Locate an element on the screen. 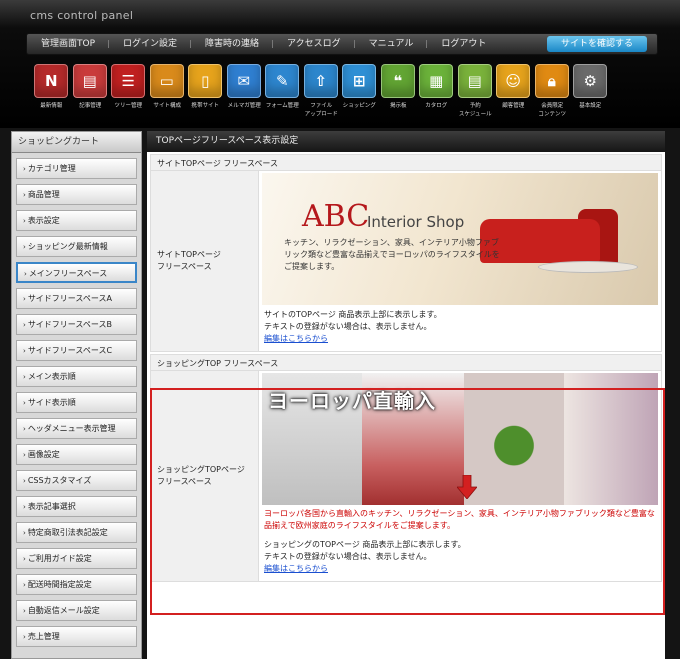  monitor-icon: ▭ is located at coordinates (166, 81).